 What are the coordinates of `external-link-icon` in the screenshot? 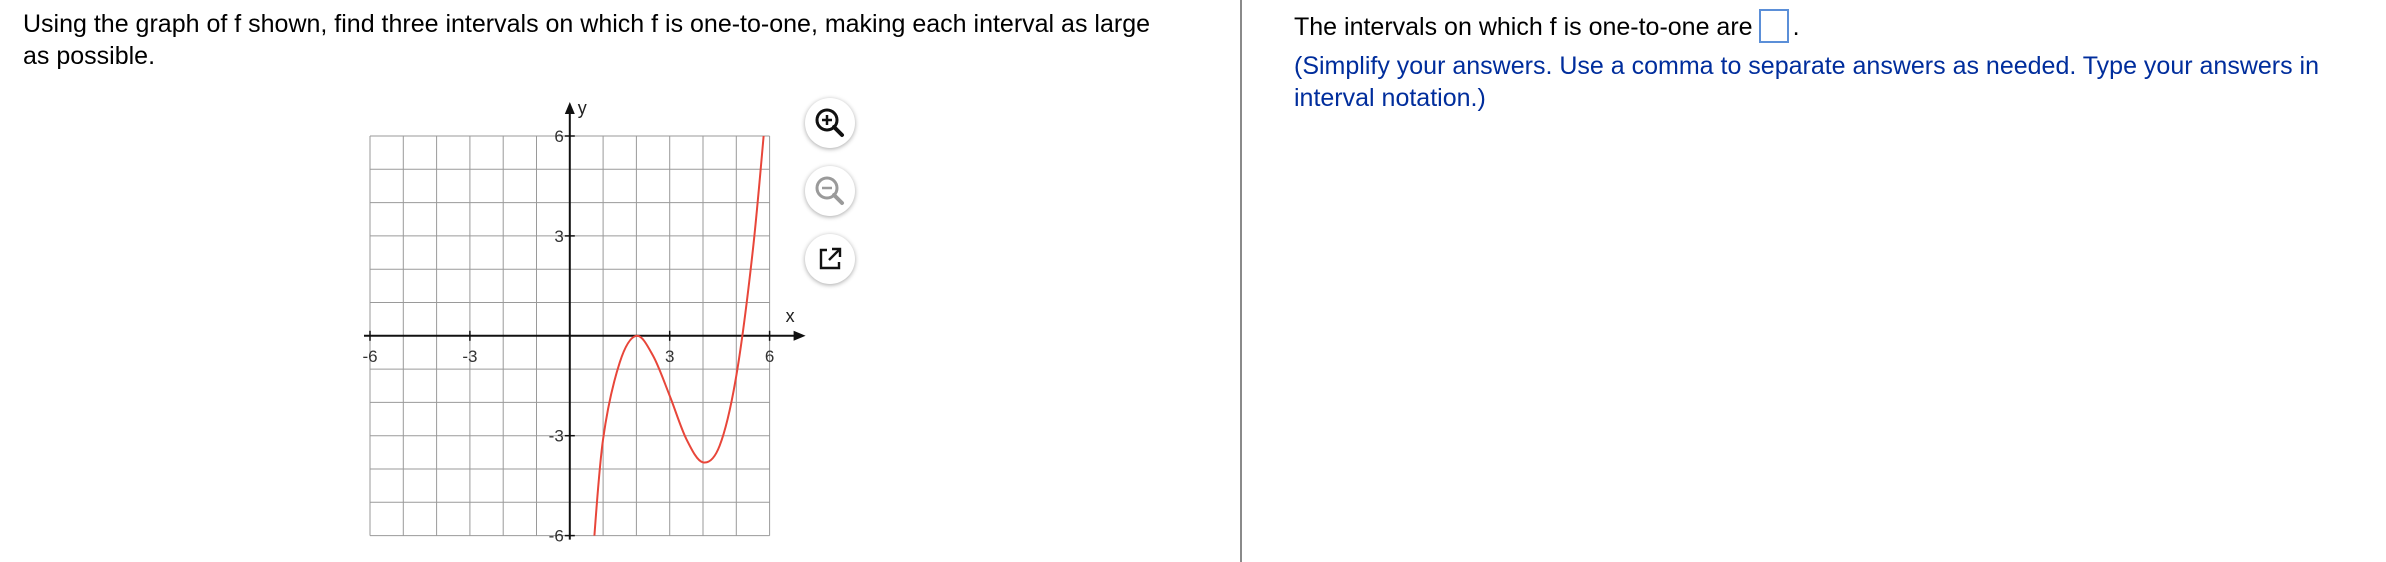 It's located at (830, 258).